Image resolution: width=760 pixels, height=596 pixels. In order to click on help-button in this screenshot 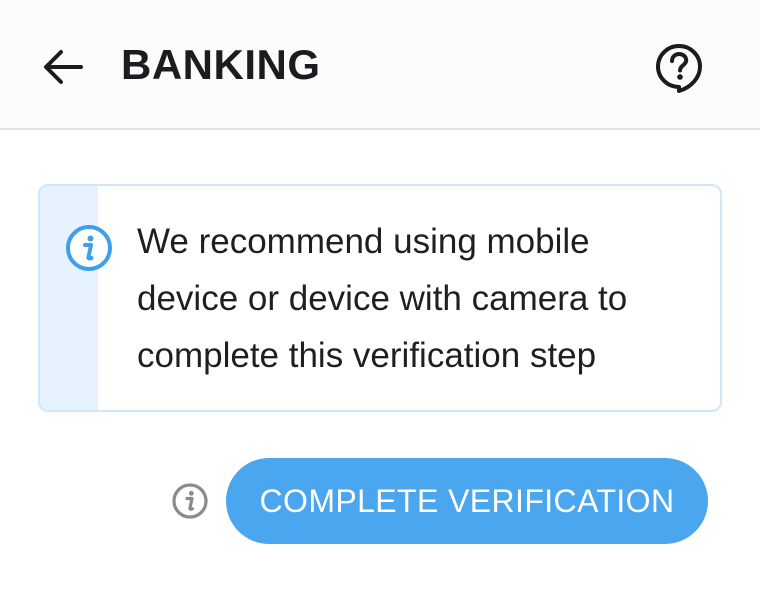, I will do `click(679, 68)`.